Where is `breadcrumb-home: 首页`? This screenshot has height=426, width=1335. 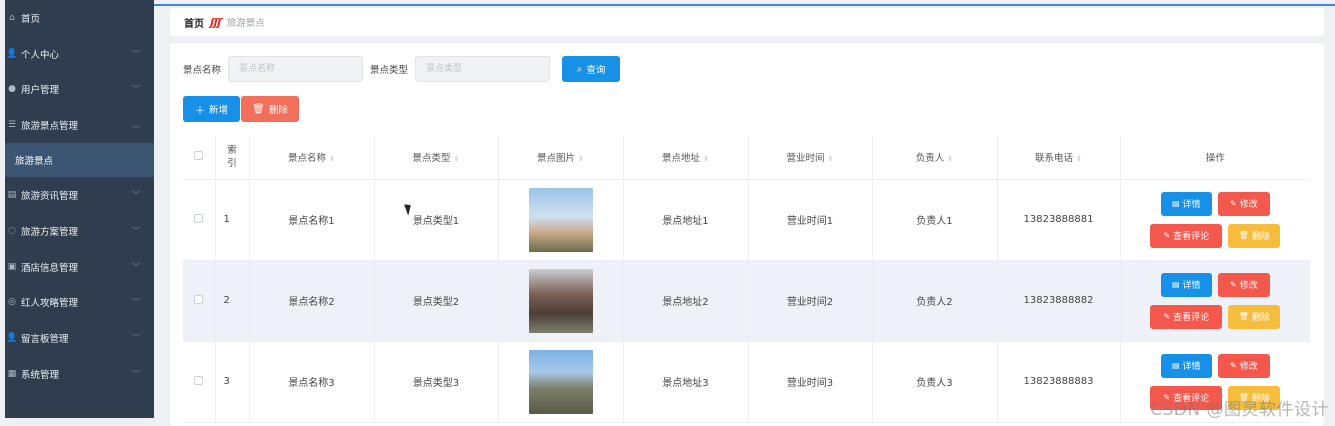
breadcrumb-home: 首页 is located at coordinates (194, 22).